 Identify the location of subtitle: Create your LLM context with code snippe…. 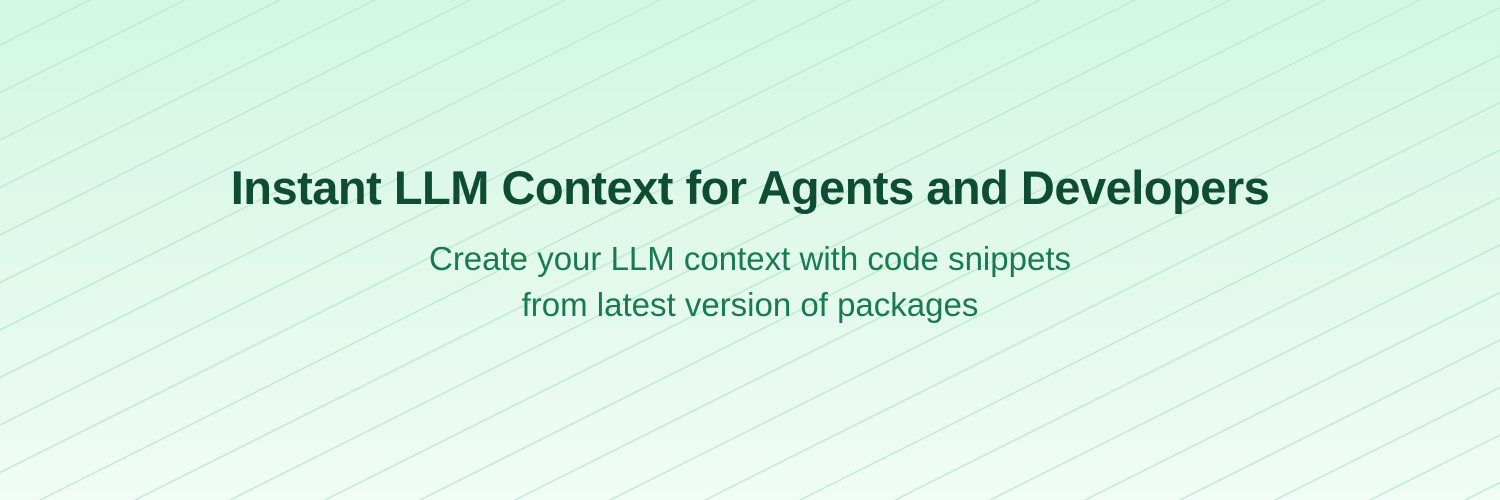
(750, 282).